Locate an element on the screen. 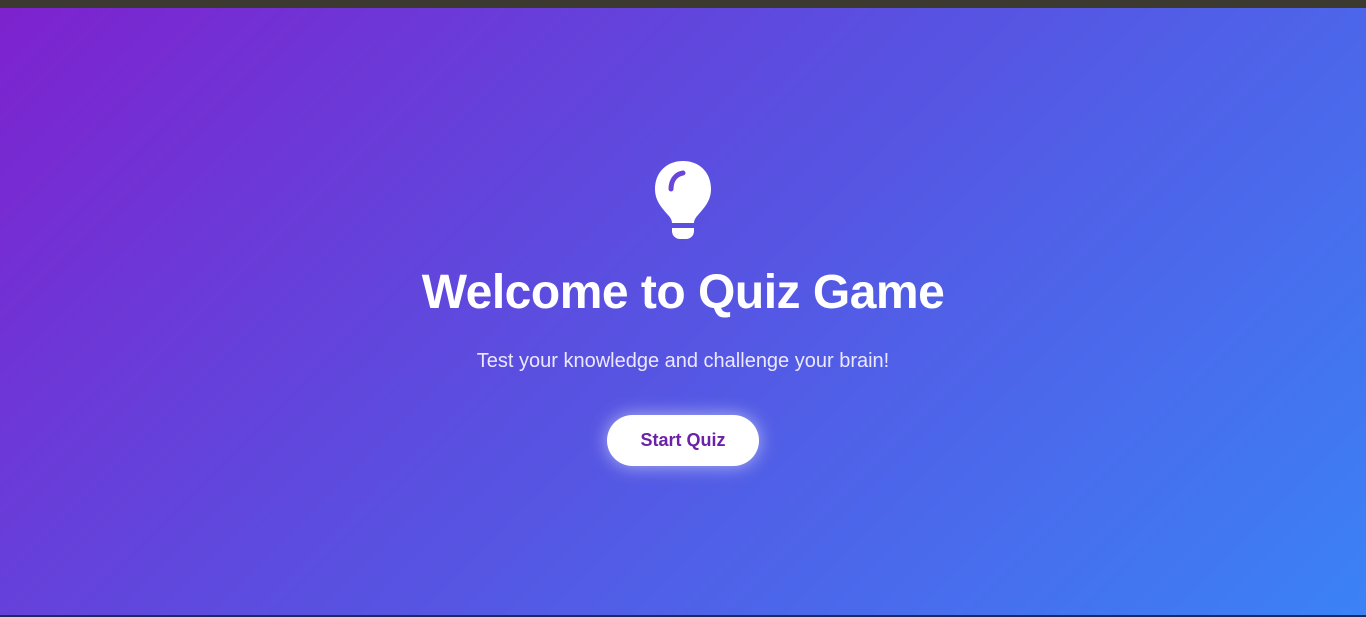 This screenshot has width=1366, height=617. lightbulb-icon is located at coordinates (683, 200).